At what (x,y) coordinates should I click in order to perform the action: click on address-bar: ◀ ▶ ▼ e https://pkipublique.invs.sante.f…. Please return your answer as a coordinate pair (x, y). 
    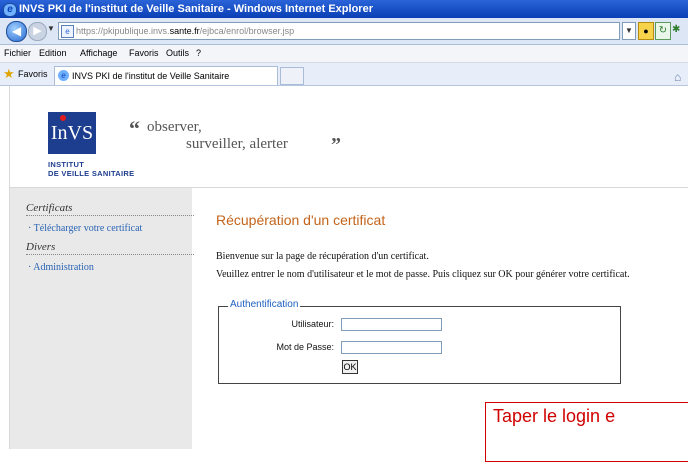
    Looking at the image, I should click on (344, 31).